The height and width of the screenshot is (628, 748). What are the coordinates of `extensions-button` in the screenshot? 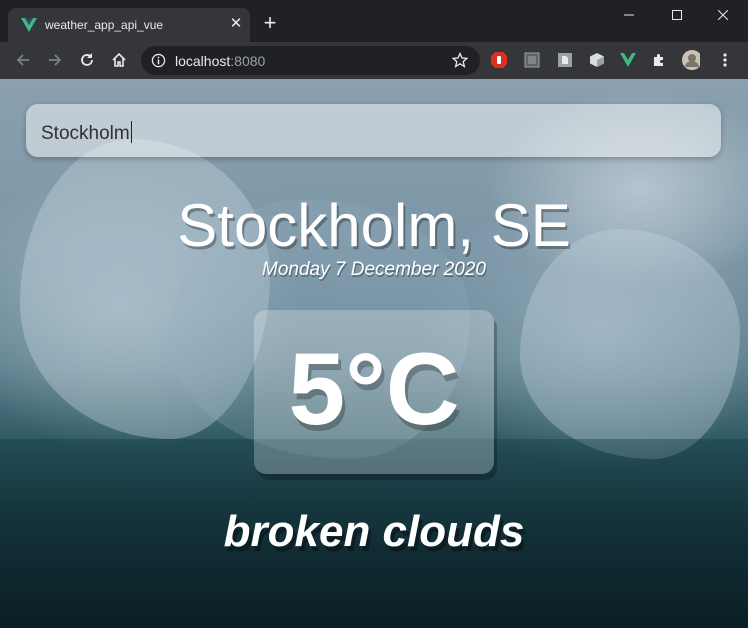 It's located at (659, 60).